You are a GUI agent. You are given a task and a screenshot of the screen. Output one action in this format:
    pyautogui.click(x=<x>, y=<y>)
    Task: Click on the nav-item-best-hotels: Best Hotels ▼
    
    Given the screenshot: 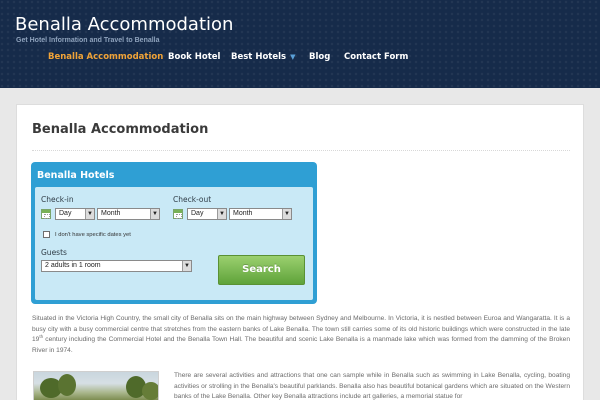 What is the action you would take?
    pyautogui.click(x=263, y=57)
    